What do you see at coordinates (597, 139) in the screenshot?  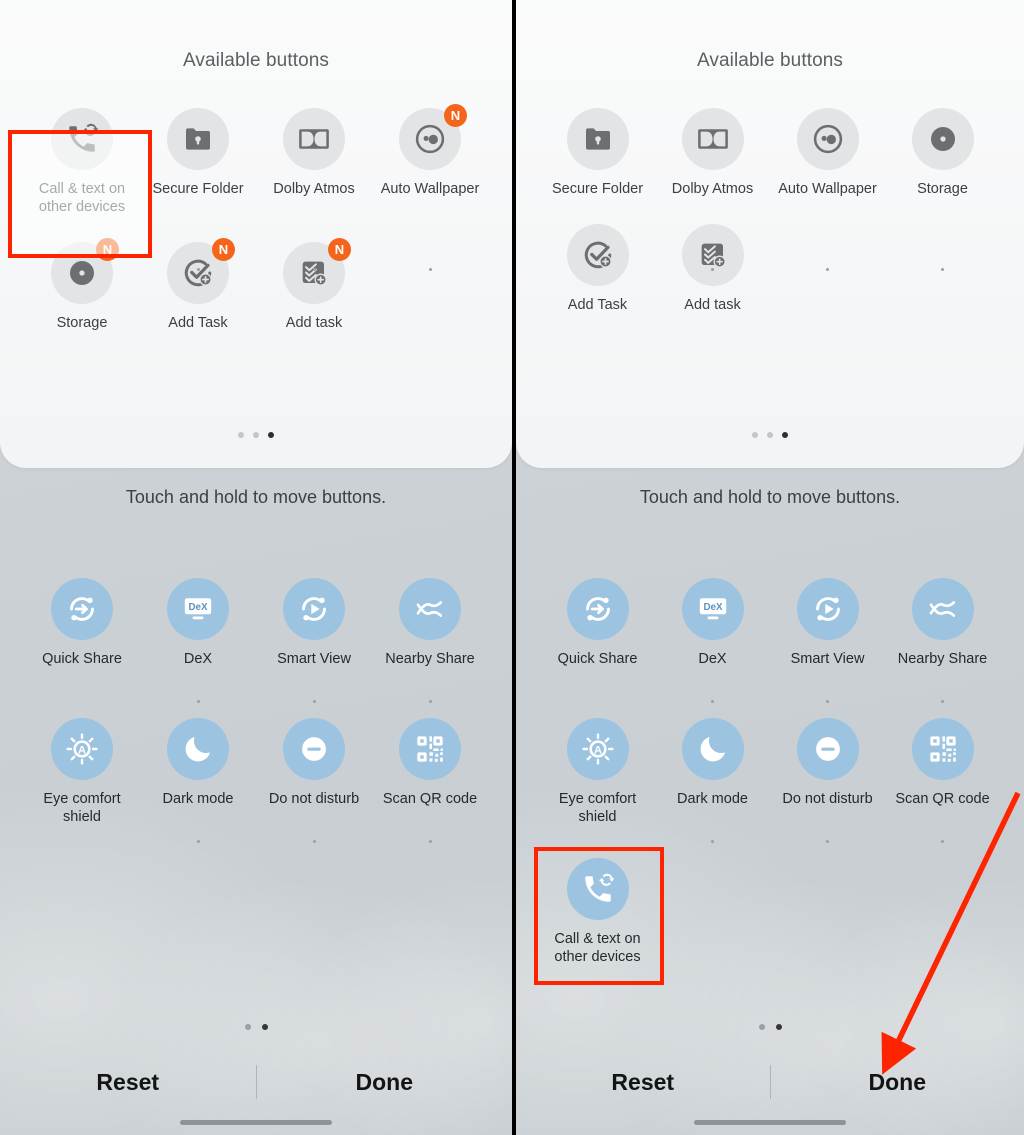 I see `folder-lock-icon-wrap` at bounding box center [597, 139].